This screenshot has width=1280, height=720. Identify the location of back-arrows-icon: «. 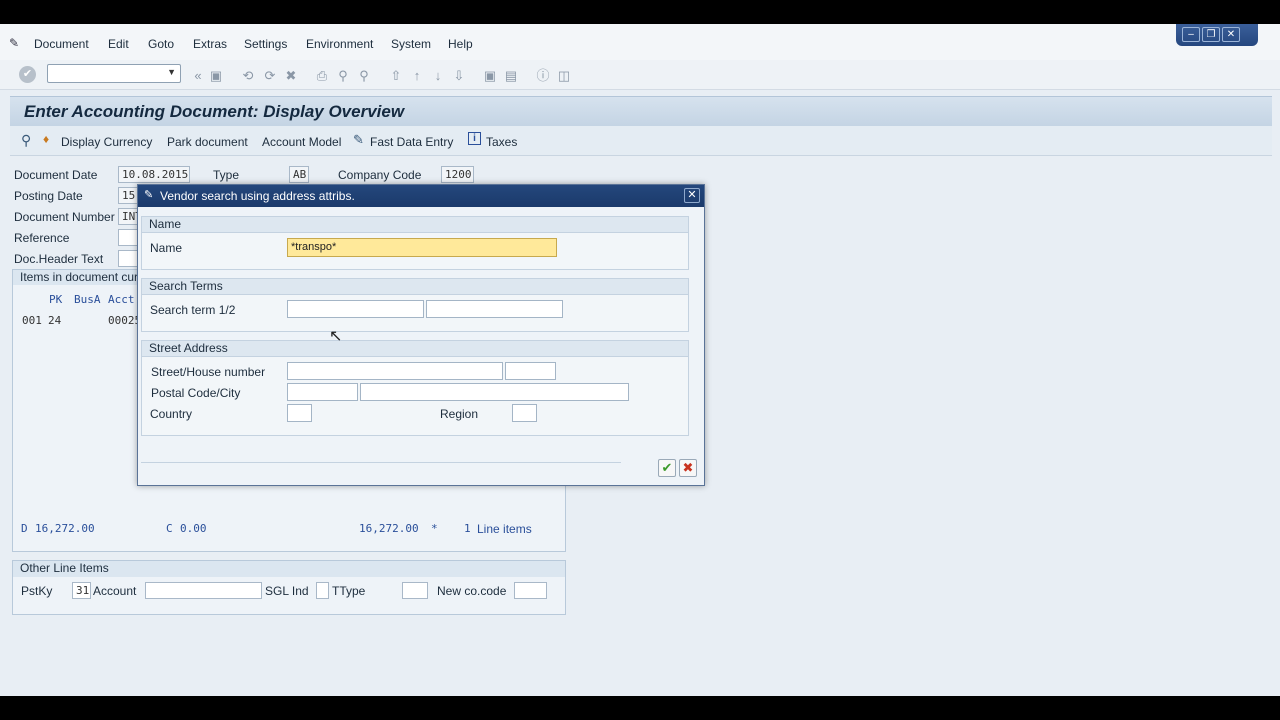
(198, 75).